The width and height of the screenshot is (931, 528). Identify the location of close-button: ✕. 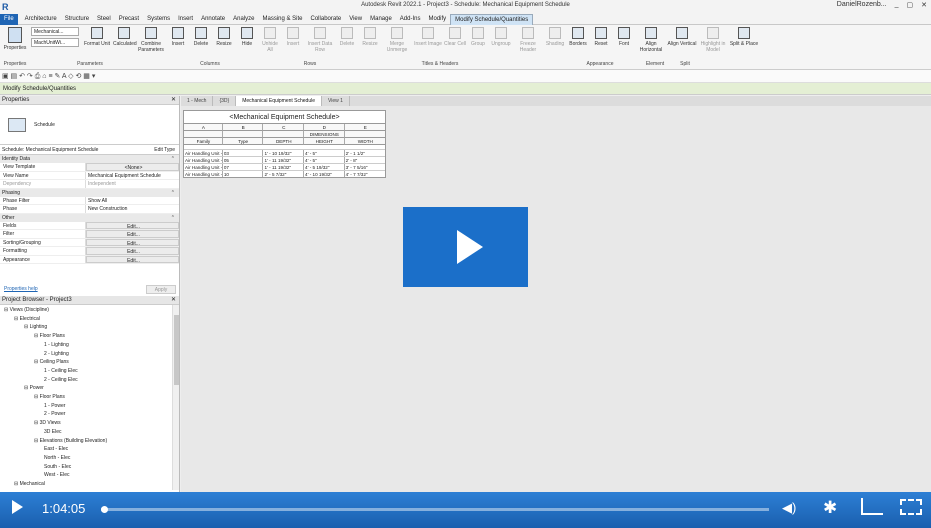
(924, 5).